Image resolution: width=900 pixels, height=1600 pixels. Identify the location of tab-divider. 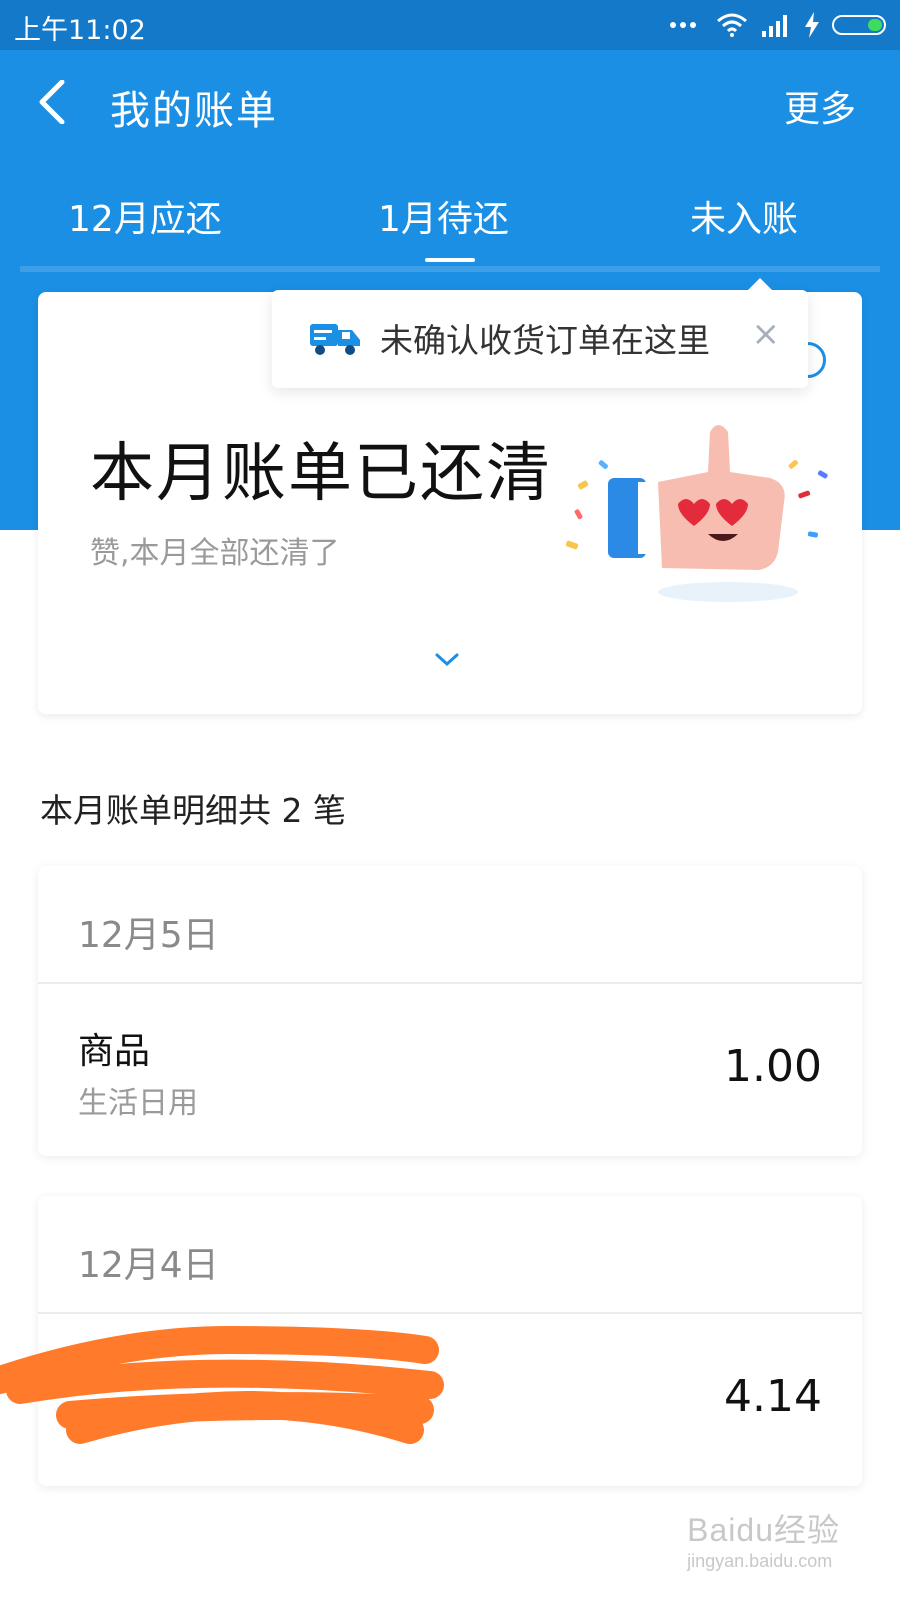
(450, 269).